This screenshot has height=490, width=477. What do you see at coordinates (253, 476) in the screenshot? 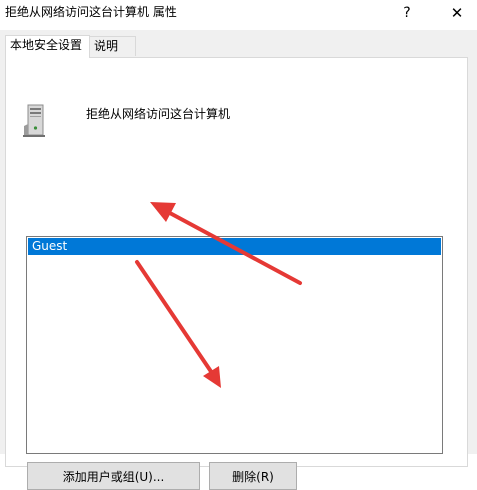
I see `remove-button: 删除(R)` at bounding box center [253, 476].